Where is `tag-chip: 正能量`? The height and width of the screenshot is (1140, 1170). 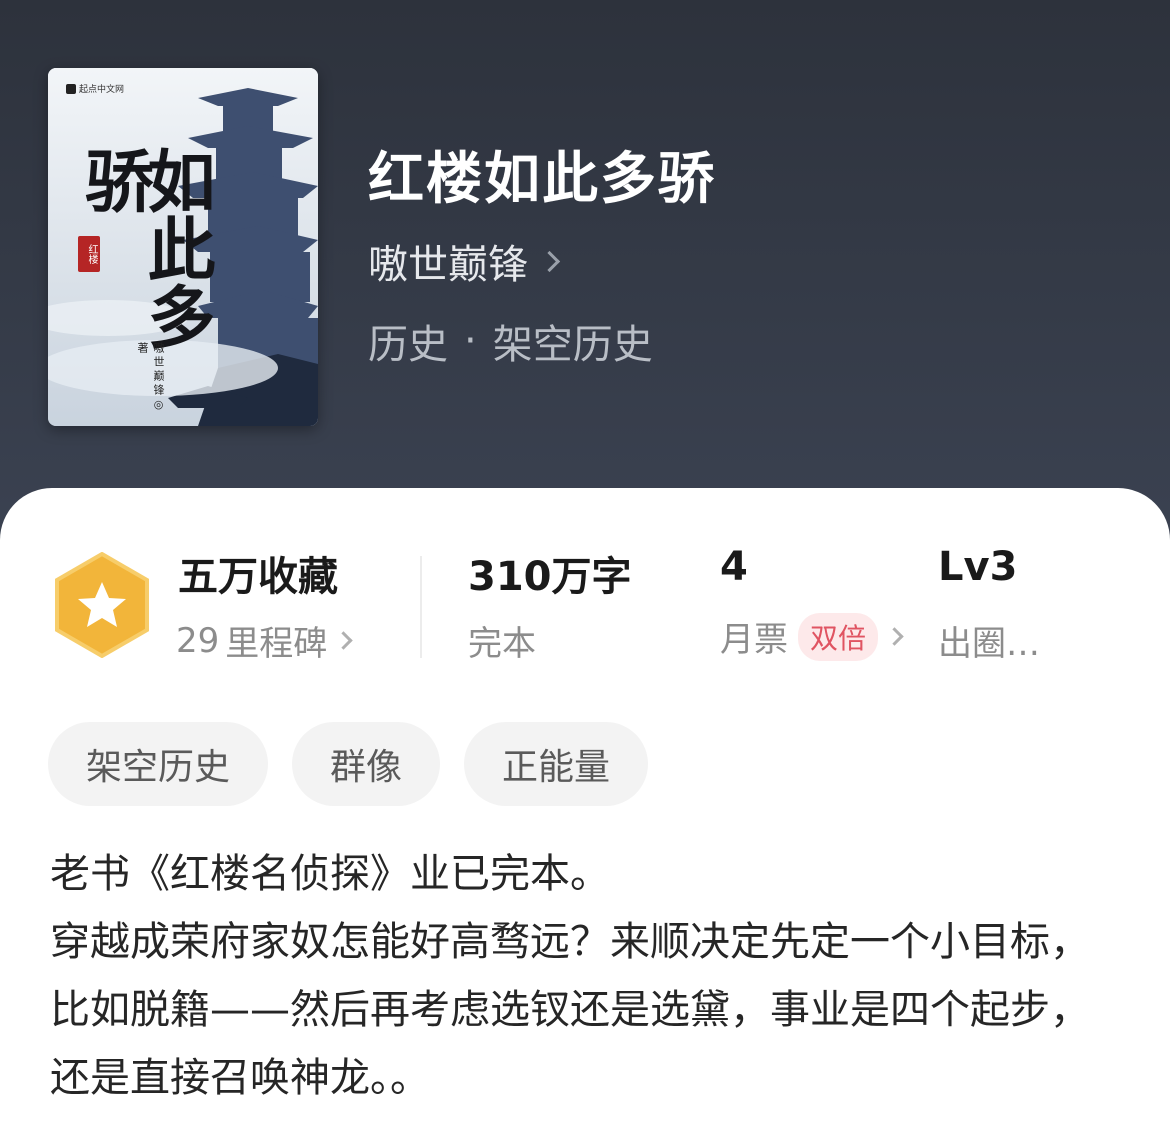 tag-chip: 正能量 is located at coordinates (556, 764).